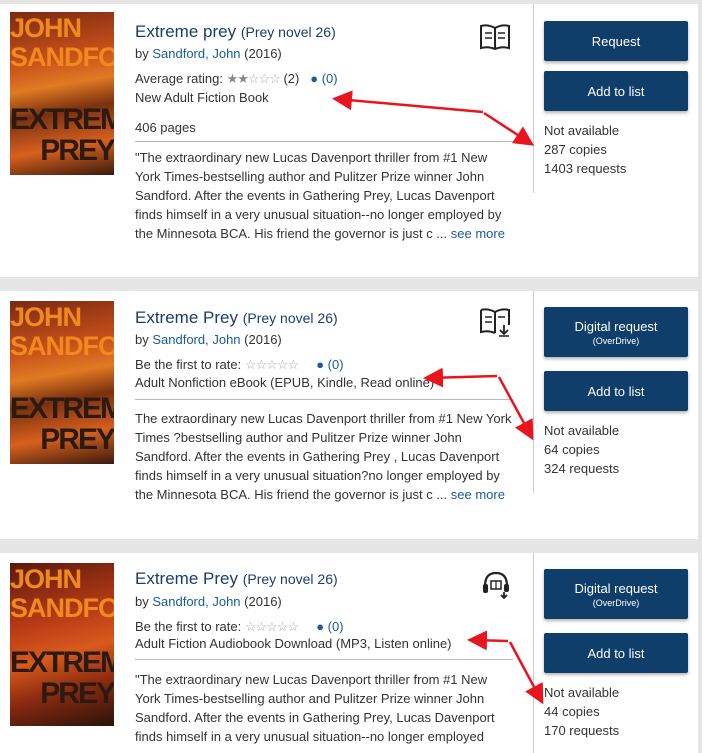 This screenshot has height=753, width=702. I want to click on rating-line: Average rating: ★★☆☆☆ (2) ● (0), so click(236, 78).